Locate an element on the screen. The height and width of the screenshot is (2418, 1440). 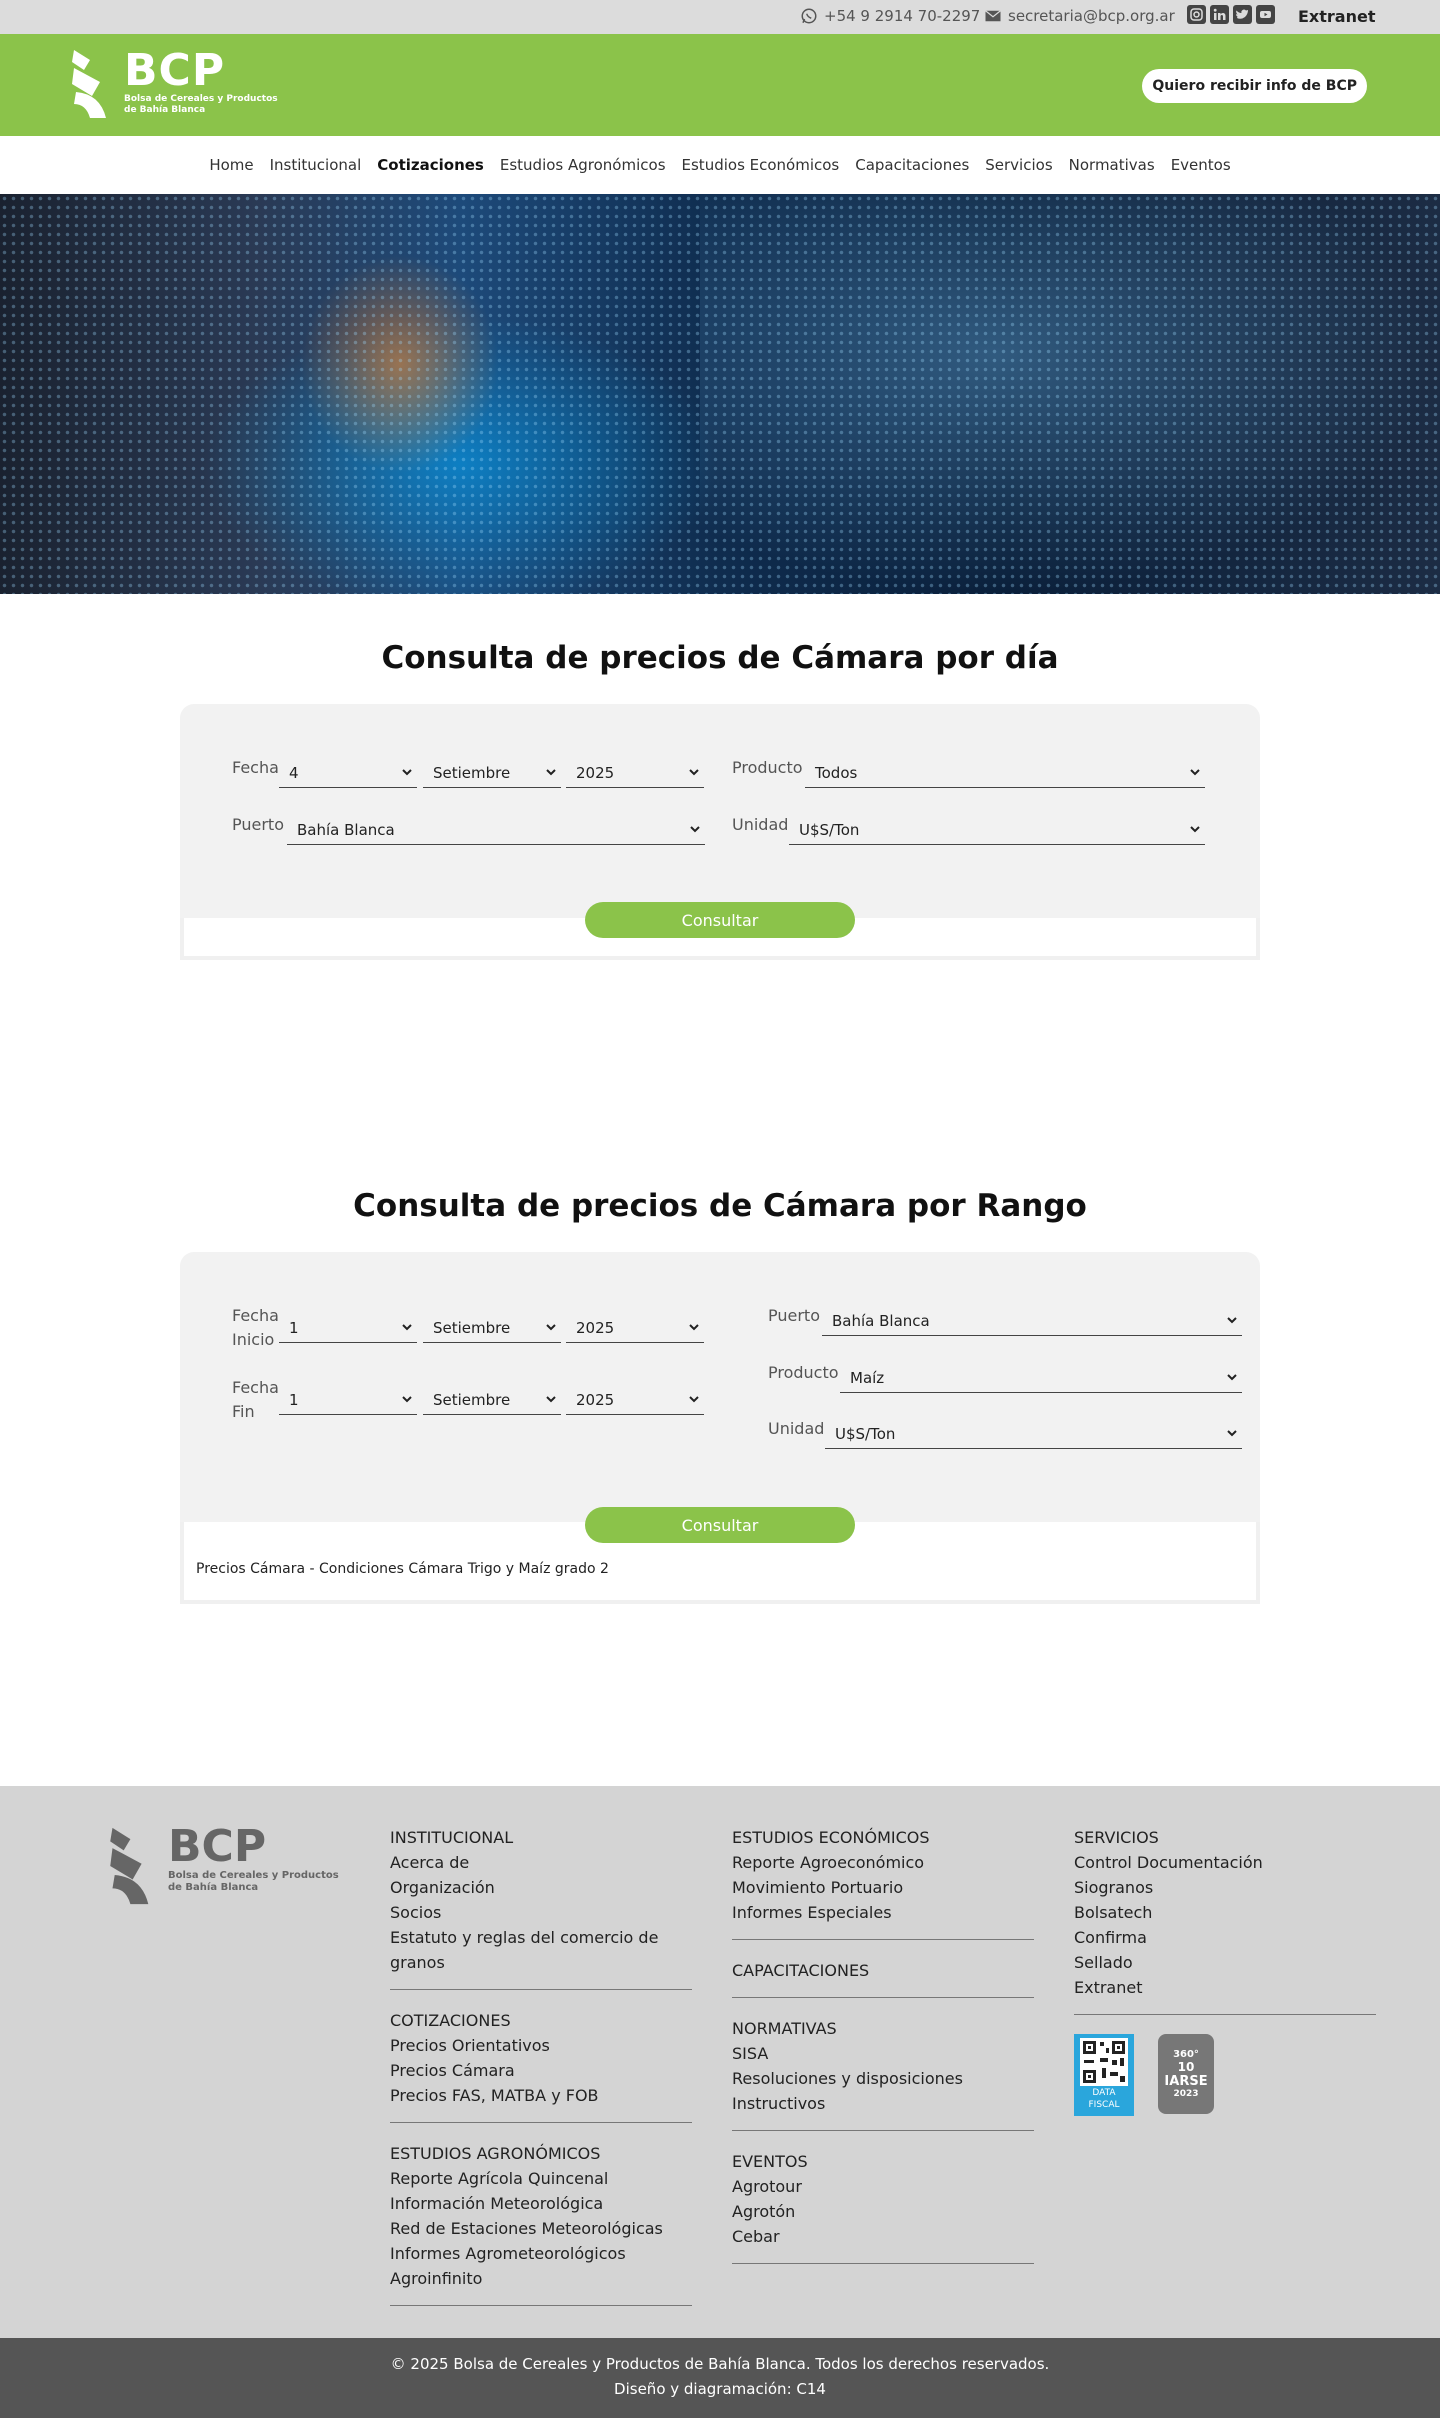
fin-year-value: 2025 is located at coordinates (595, 1399).